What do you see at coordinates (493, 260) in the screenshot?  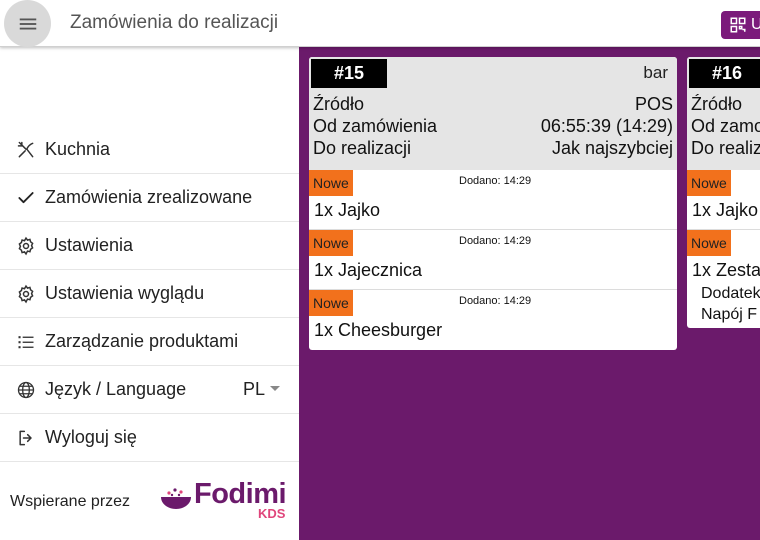 I see `order-item: Nowe Dodano: 14:29 1x Jajecznica` at bounding box center [493, 260].